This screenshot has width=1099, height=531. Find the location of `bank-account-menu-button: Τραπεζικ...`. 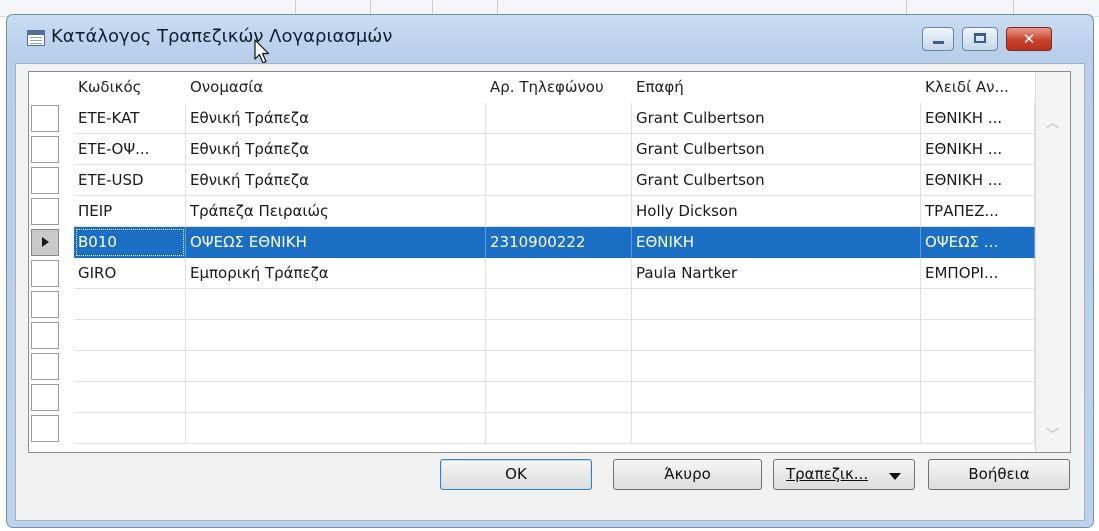

bank-account-menu-button: Τραπεζικ... is located at coordinates (844, 474).